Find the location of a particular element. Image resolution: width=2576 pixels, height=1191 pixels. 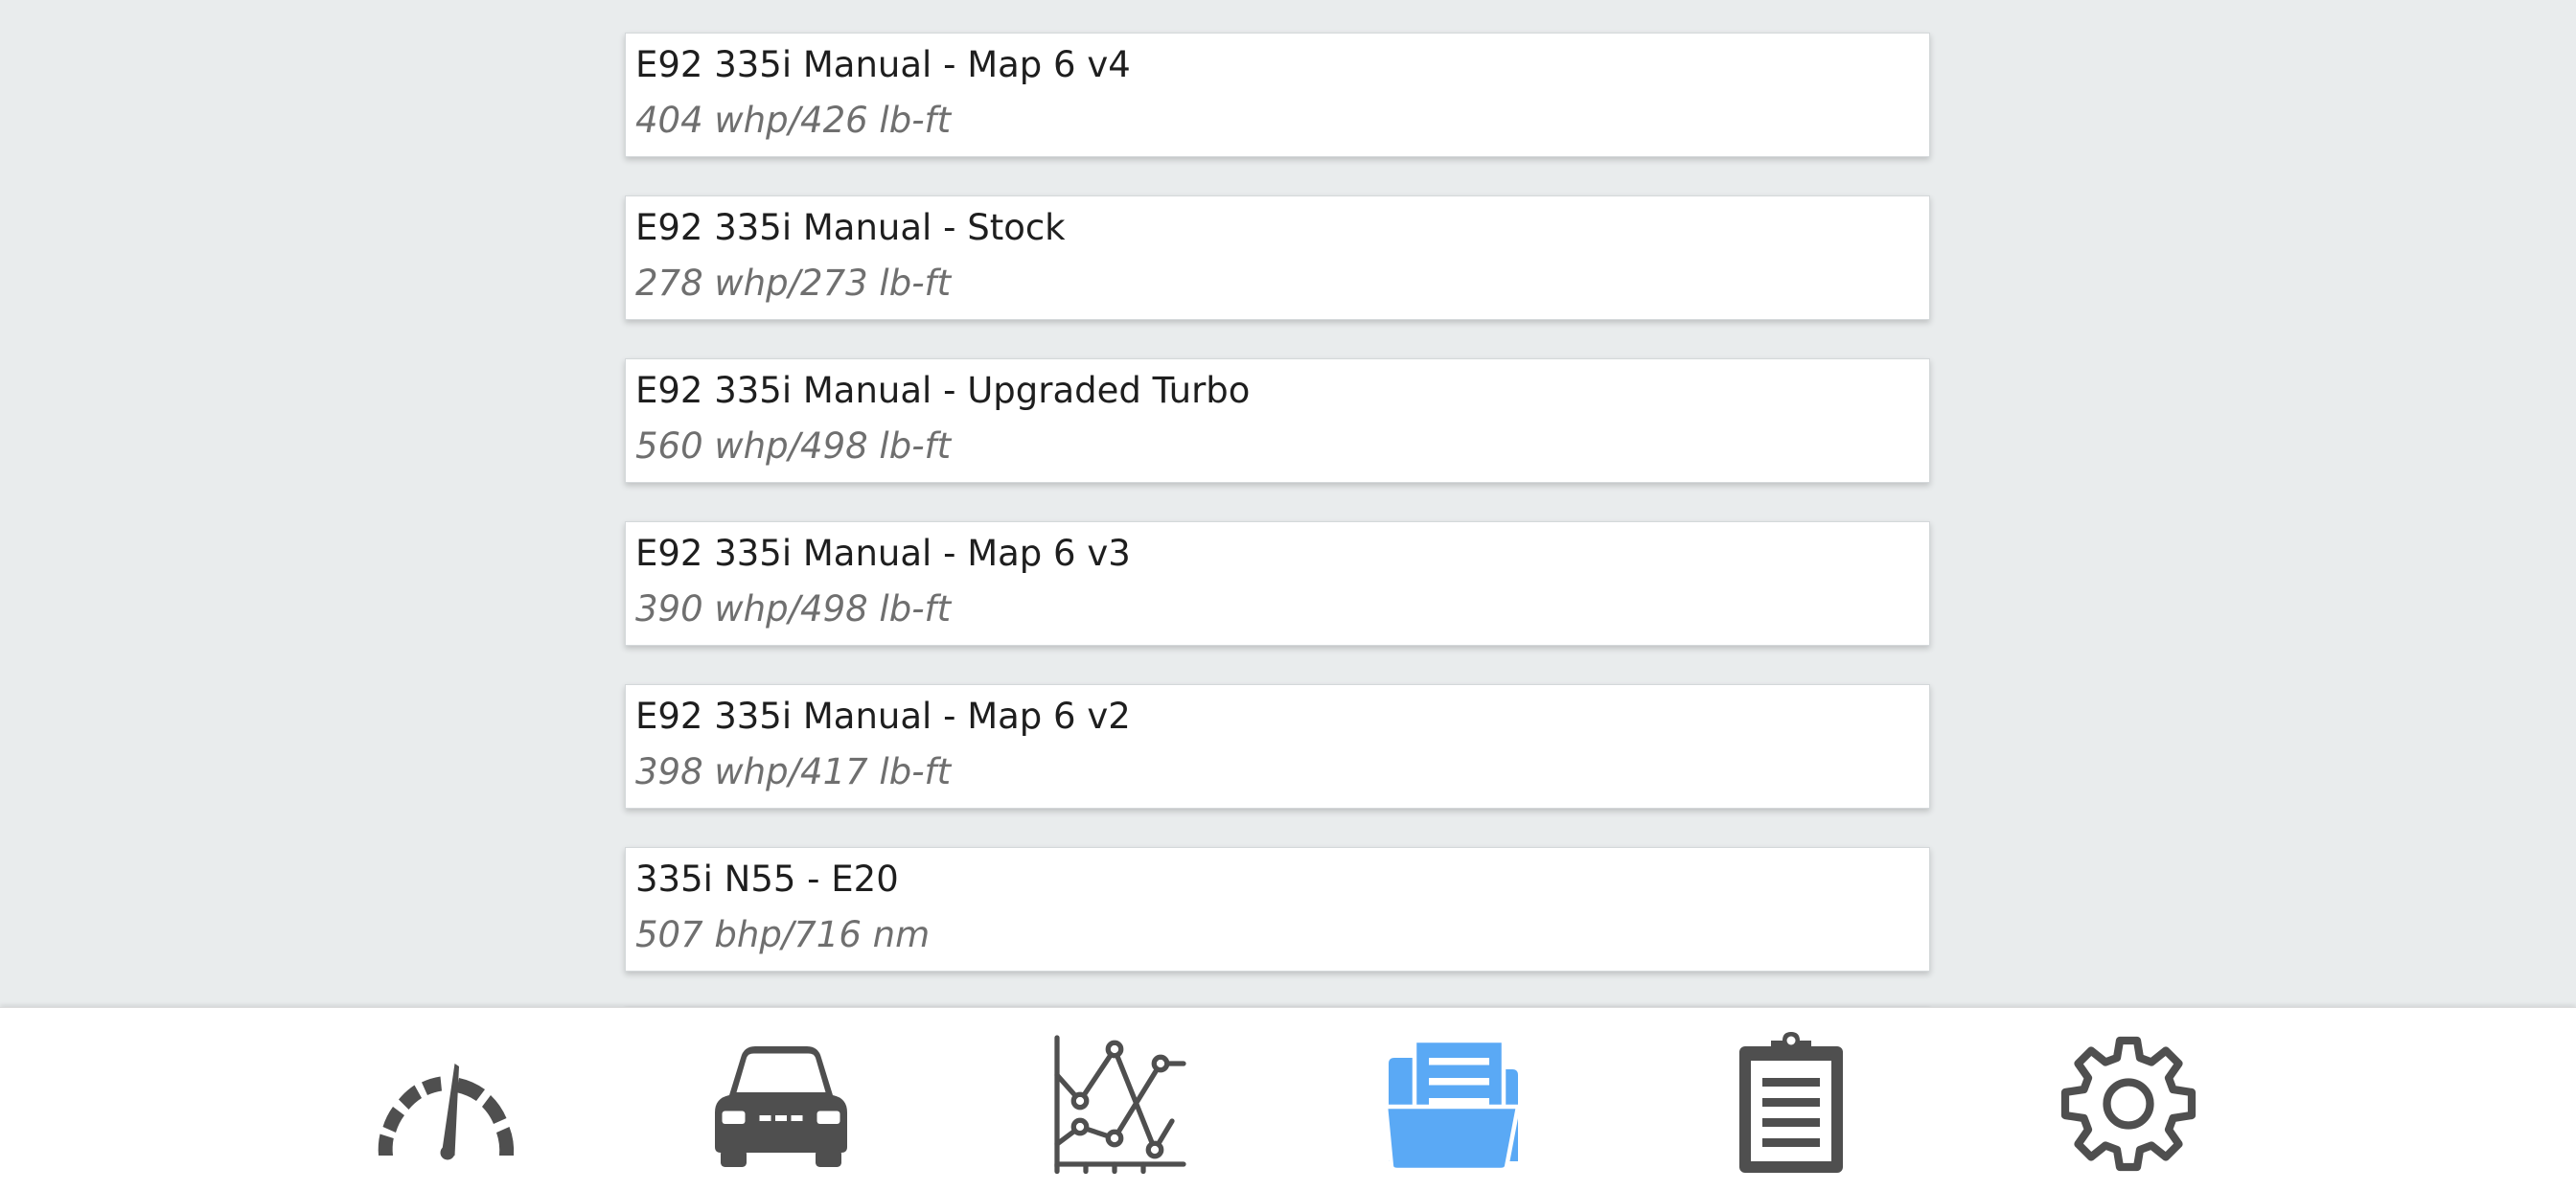

gear-icon is located at coordinates (2128, 1104).